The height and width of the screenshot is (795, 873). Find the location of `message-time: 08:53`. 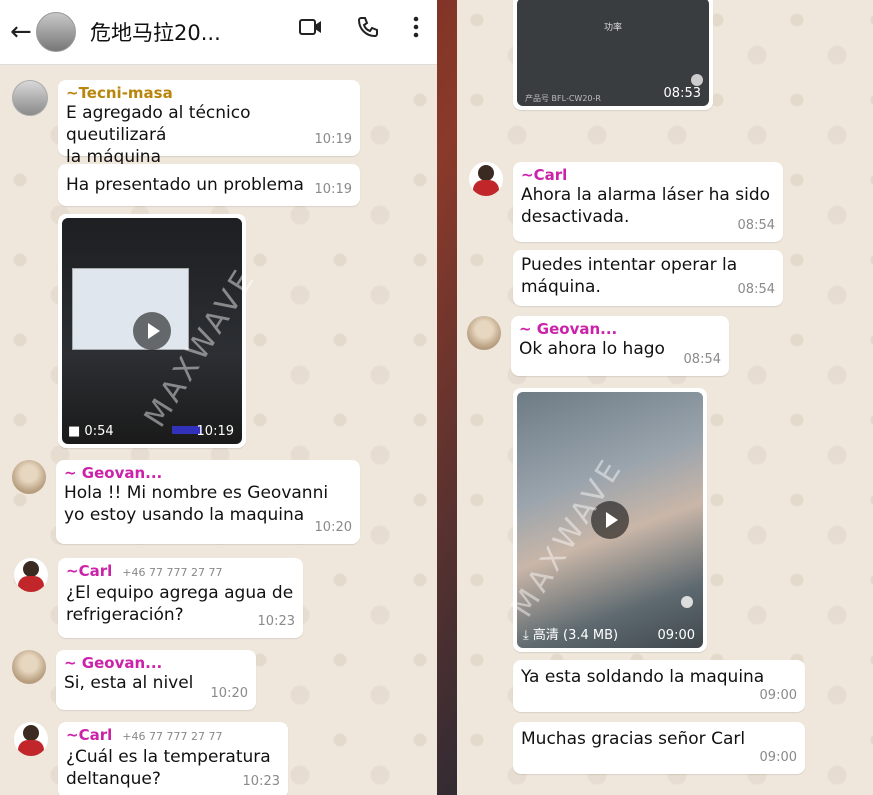

message-time: 08:53 is located at coordinates (682, 93).